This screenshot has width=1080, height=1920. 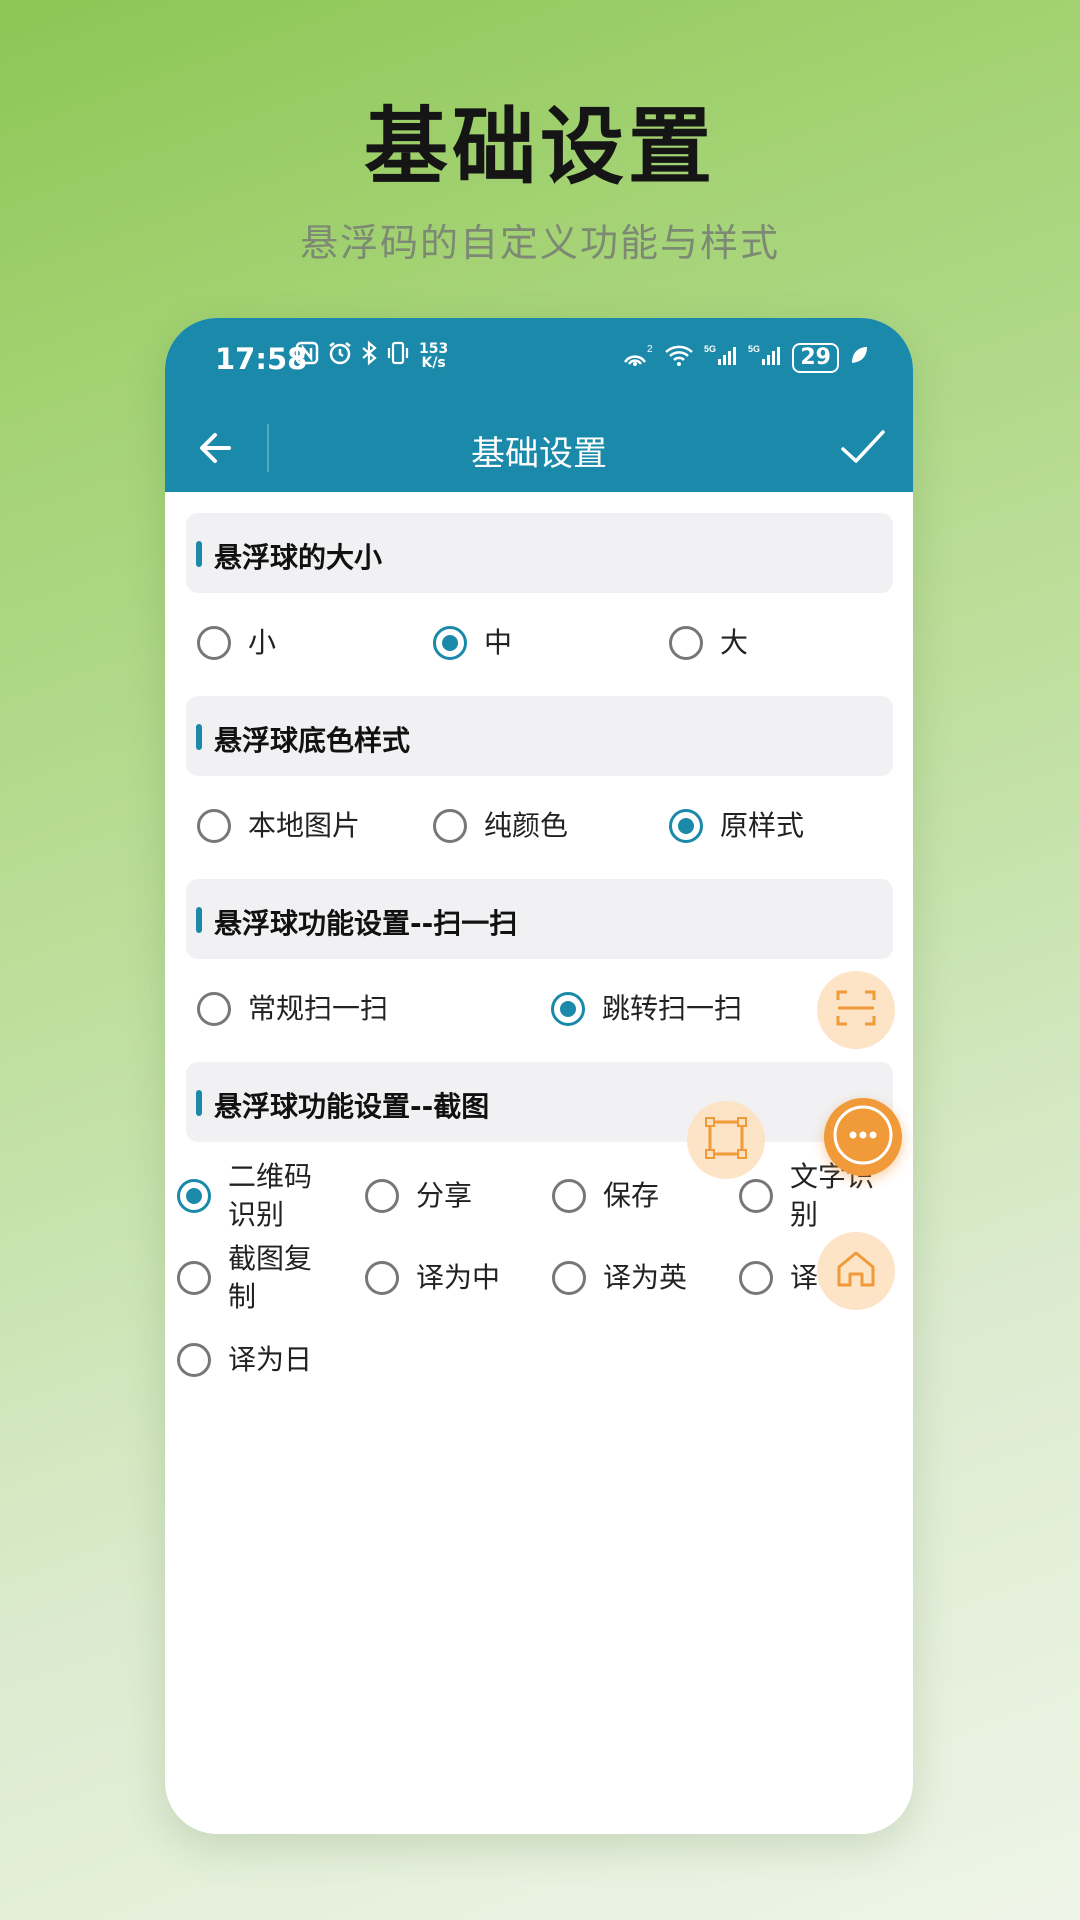 What do you see at coordinates (312, 740) in the screenshot?
I see `section-title: 悬浮球底色样式` at bounding box center [312, 740].